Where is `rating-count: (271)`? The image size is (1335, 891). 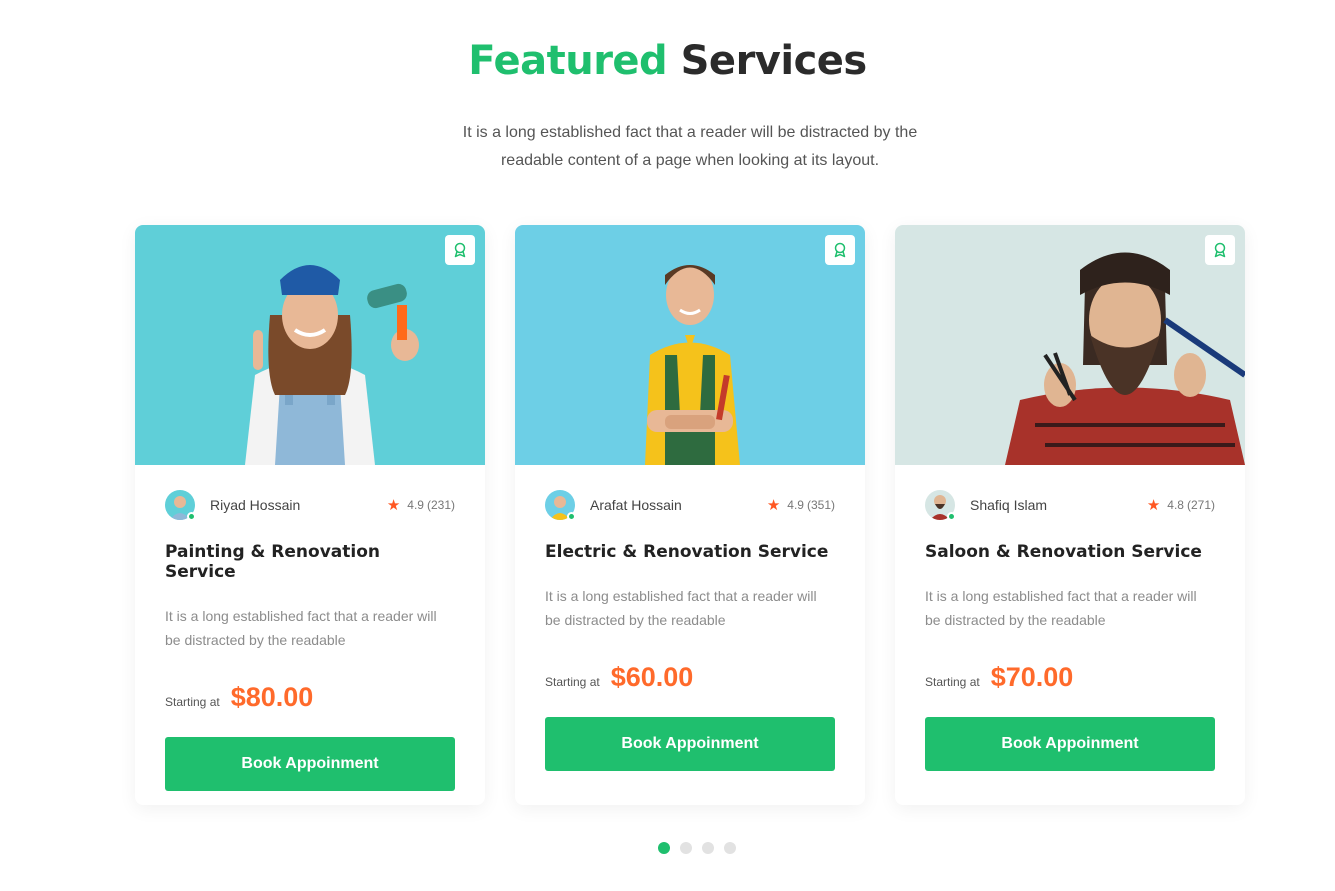 rating-count: (271) is located at coordinates (1200, 505).